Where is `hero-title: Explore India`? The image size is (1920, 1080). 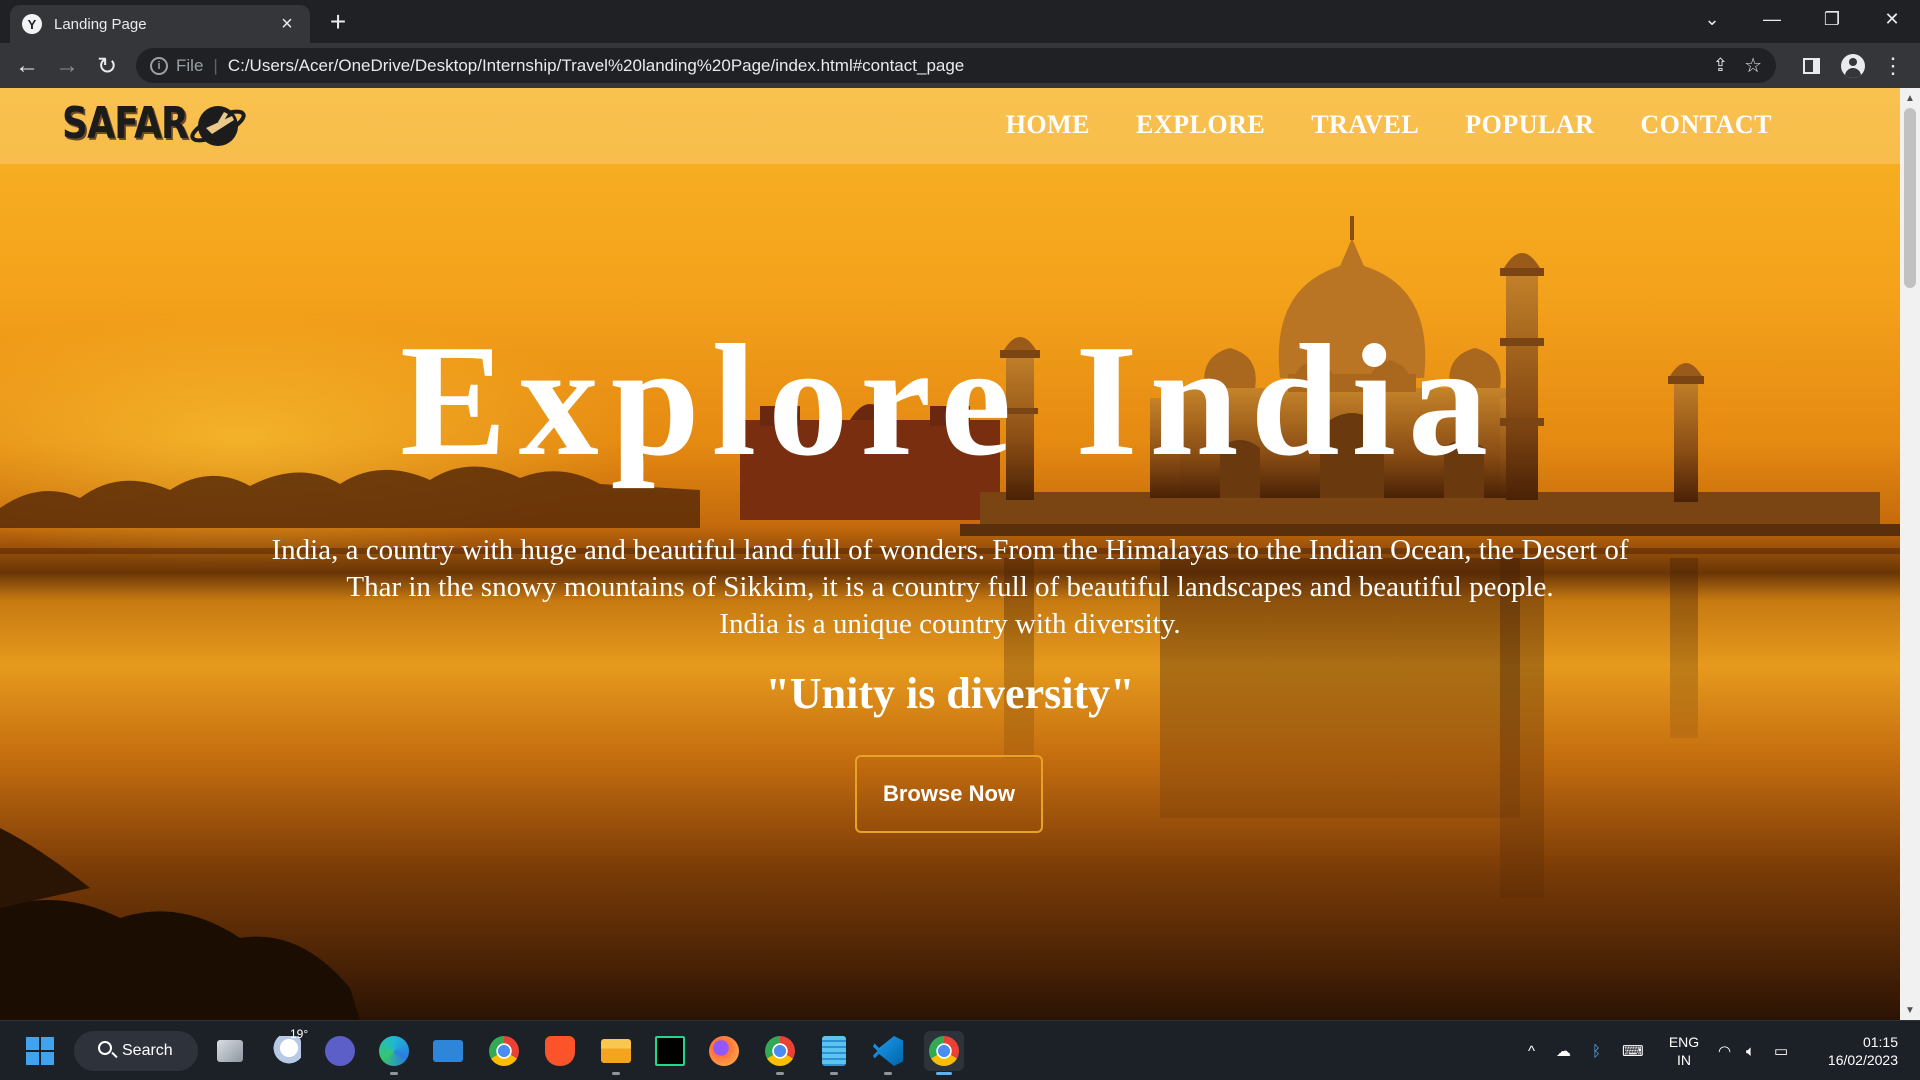 hero-title: Explore India is located at coordinates (950, 400).